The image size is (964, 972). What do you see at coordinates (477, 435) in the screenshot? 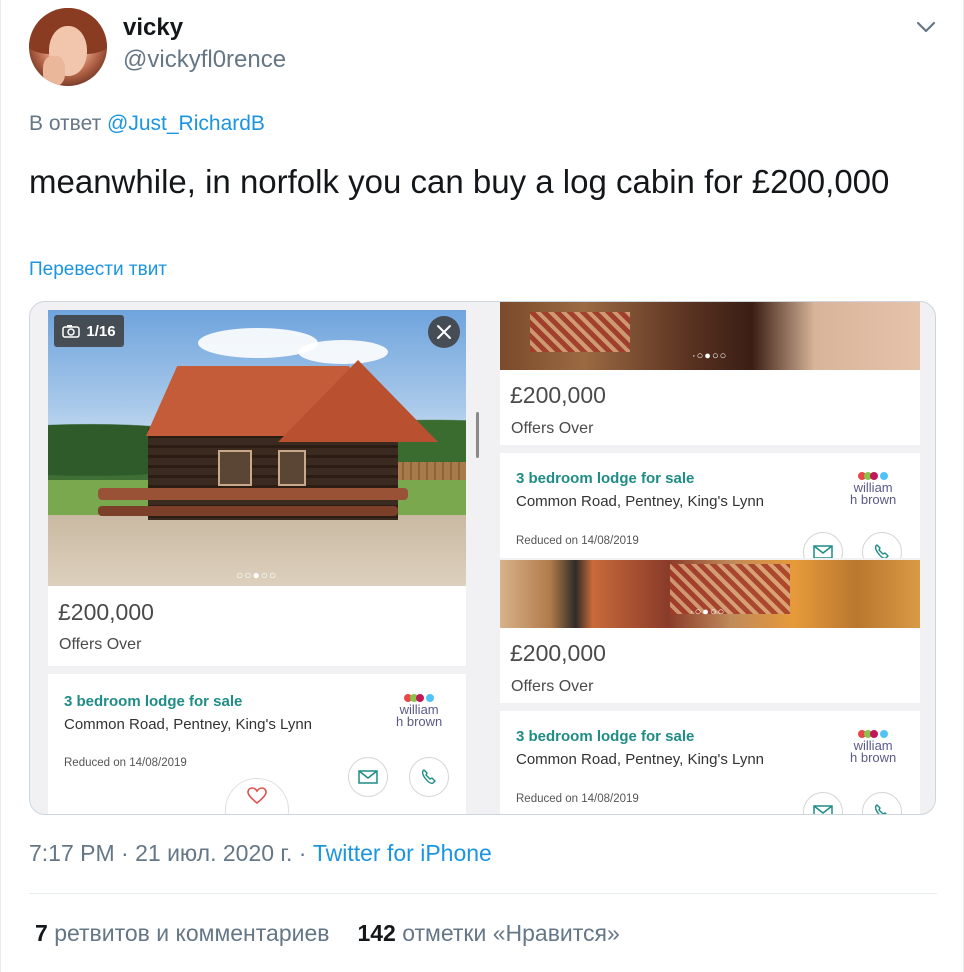
I see `scroll-indicator` at bounding box center [477, 435].